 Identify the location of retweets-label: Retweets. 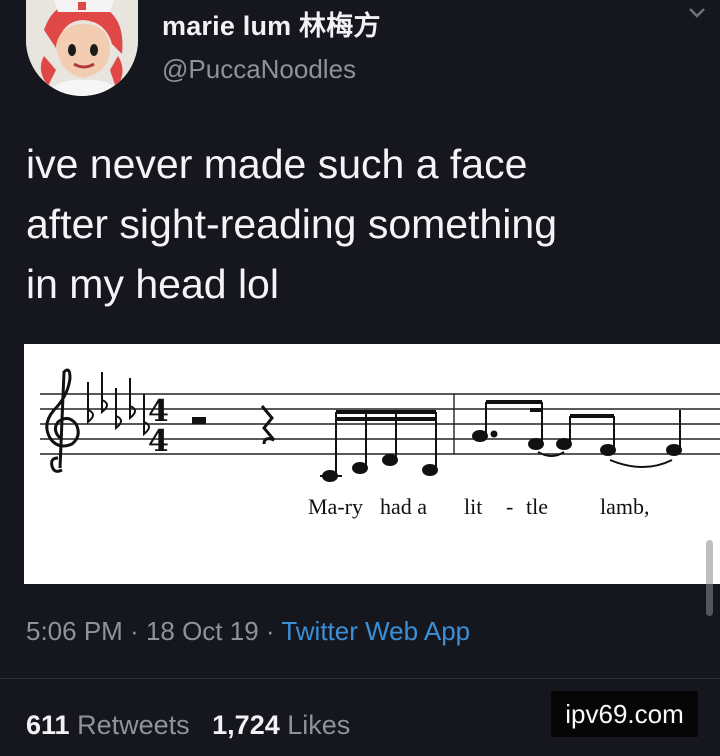
(133, 725).